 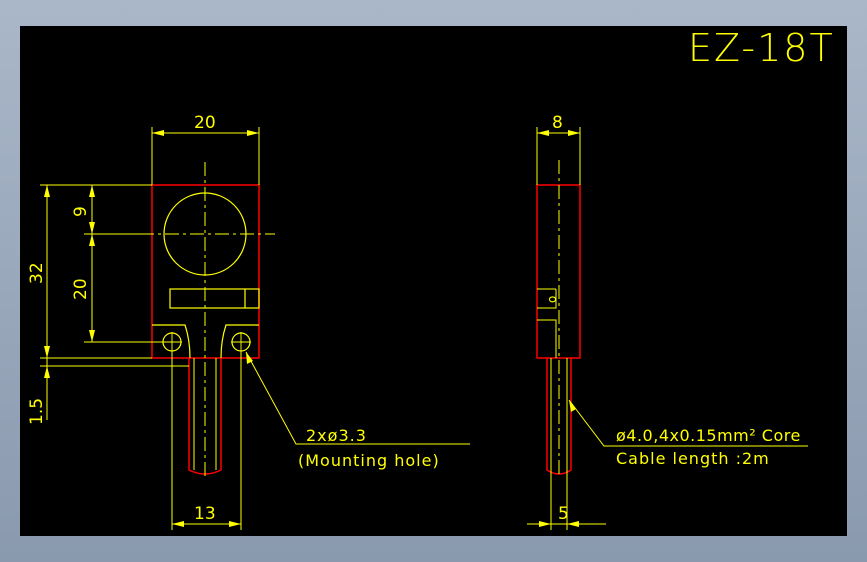 What do you see at coordinates (114, 389) in the screenshot?
I see `dim-offset-lines` at bounding box center [114, 389].